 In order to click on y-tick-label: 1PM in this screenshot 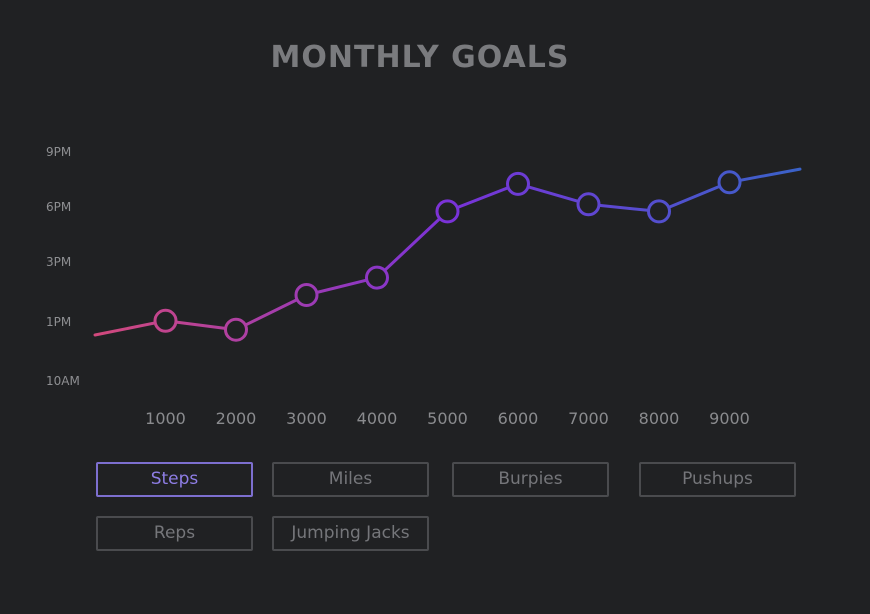, I will do `click(58, 322)`.